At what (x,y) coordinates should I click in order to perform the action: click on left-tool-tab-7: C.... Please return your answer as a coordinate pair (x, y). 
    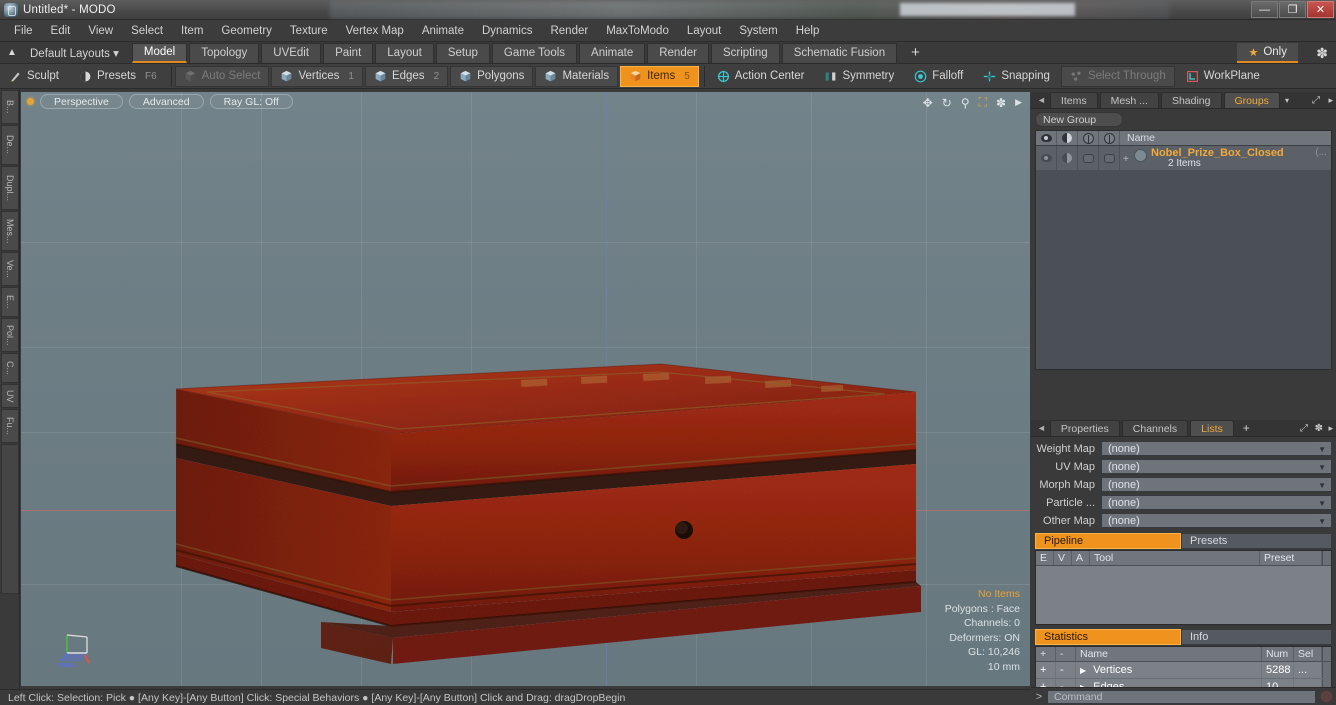
    Looking at the image, I should click on (10, 368).